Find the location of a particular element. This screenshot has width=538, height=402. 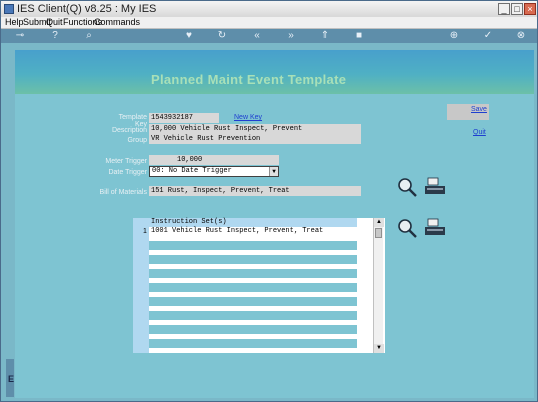

help-icon: ? is located at coordinates (55, 36).